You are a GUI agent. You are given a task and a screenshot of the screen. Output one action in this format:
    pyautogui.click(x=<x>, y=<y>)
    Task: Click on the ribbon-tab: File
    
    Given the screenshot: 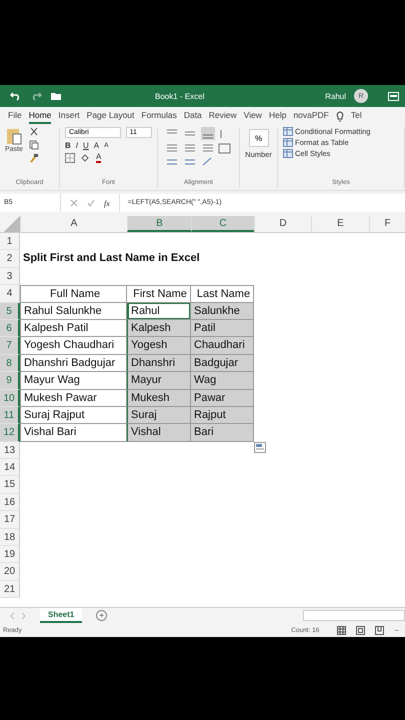 What is the action you would take?
    pyautogui.click(x=15, y=116)
    